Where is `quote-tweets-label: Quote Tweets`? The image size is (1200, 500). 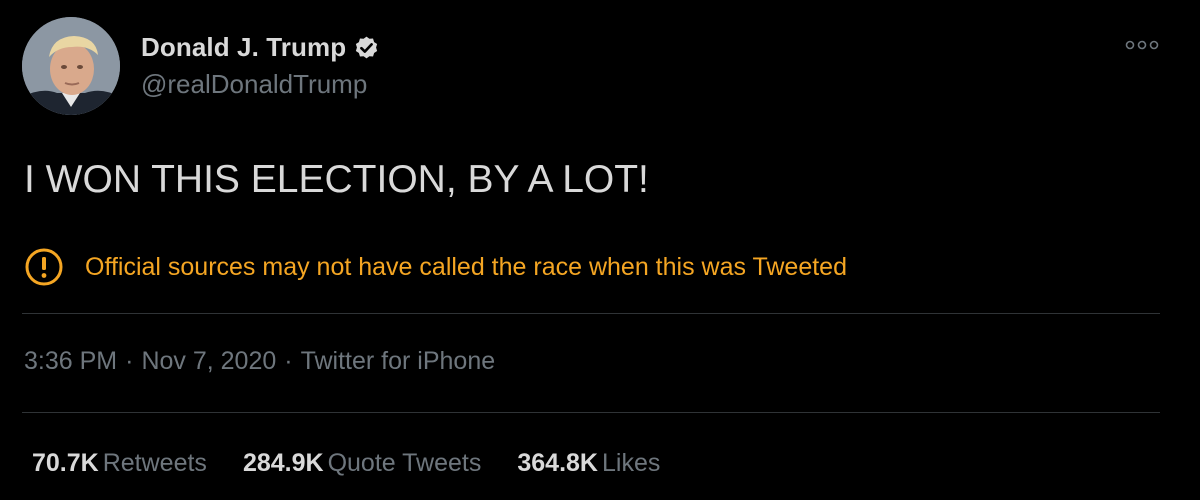 quote-tweets-label: Quote Tweets is located at coordinates (404, 463).